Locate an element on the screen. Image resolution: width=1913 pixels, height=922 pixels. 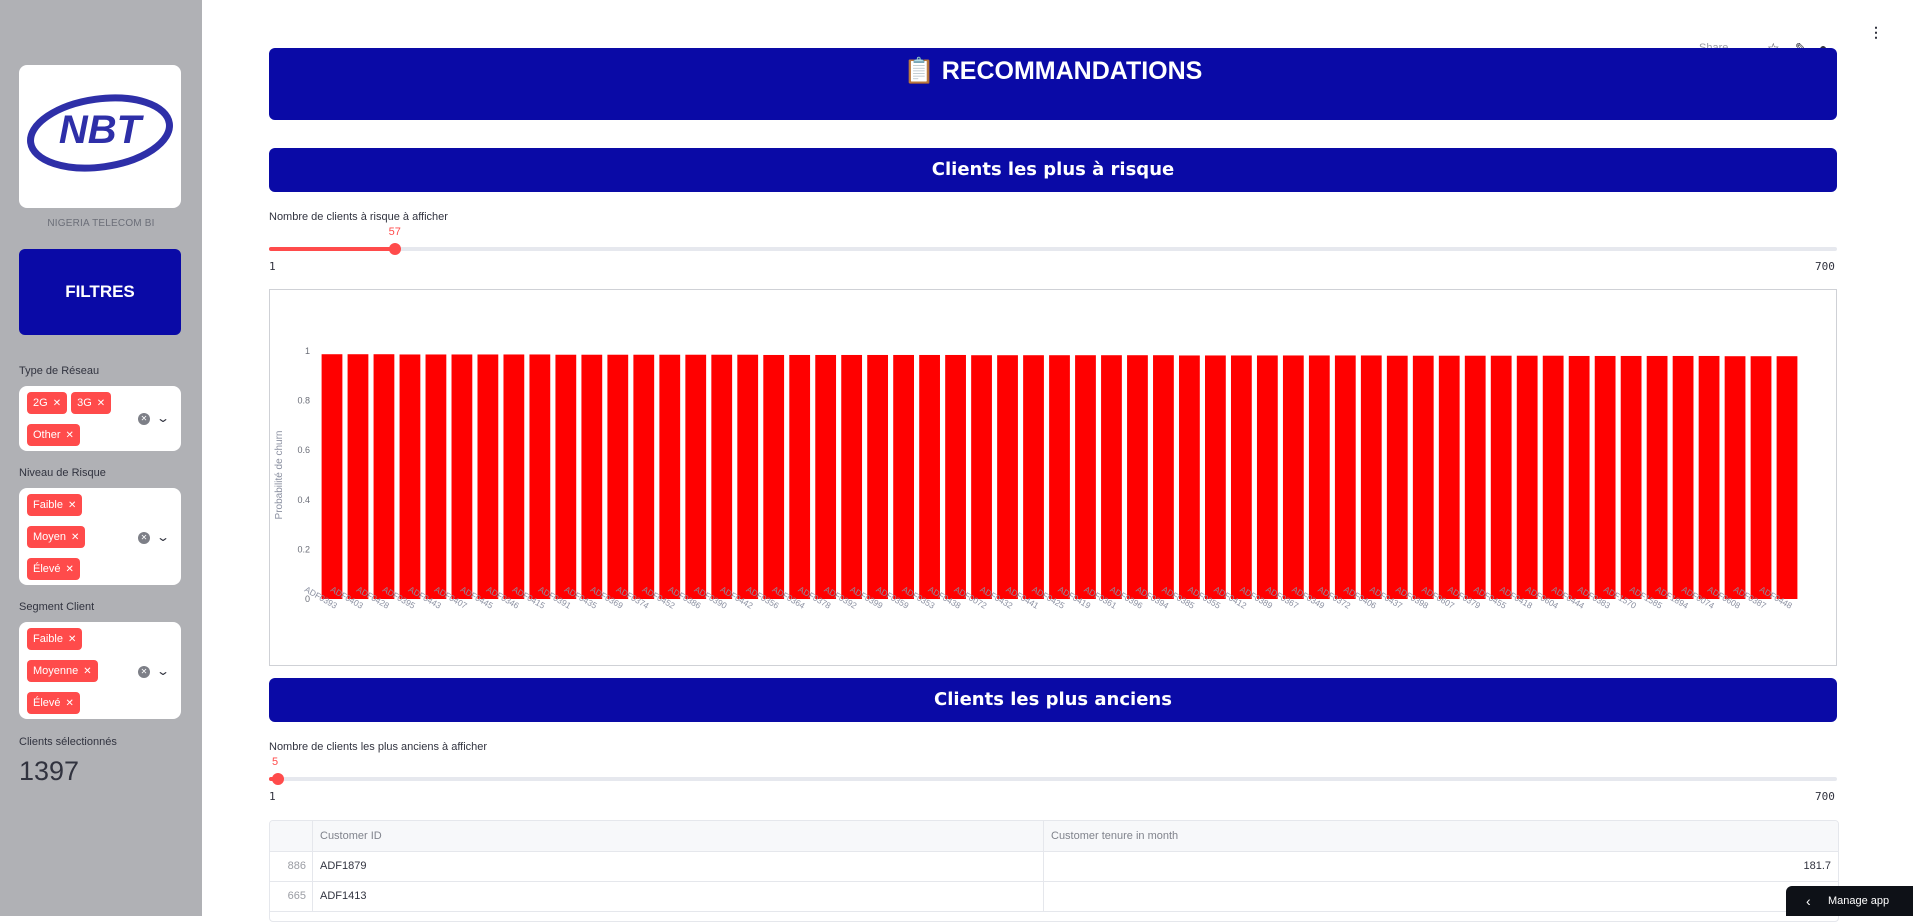
tag-label: Moyenne is located at coordinates (56, 671).